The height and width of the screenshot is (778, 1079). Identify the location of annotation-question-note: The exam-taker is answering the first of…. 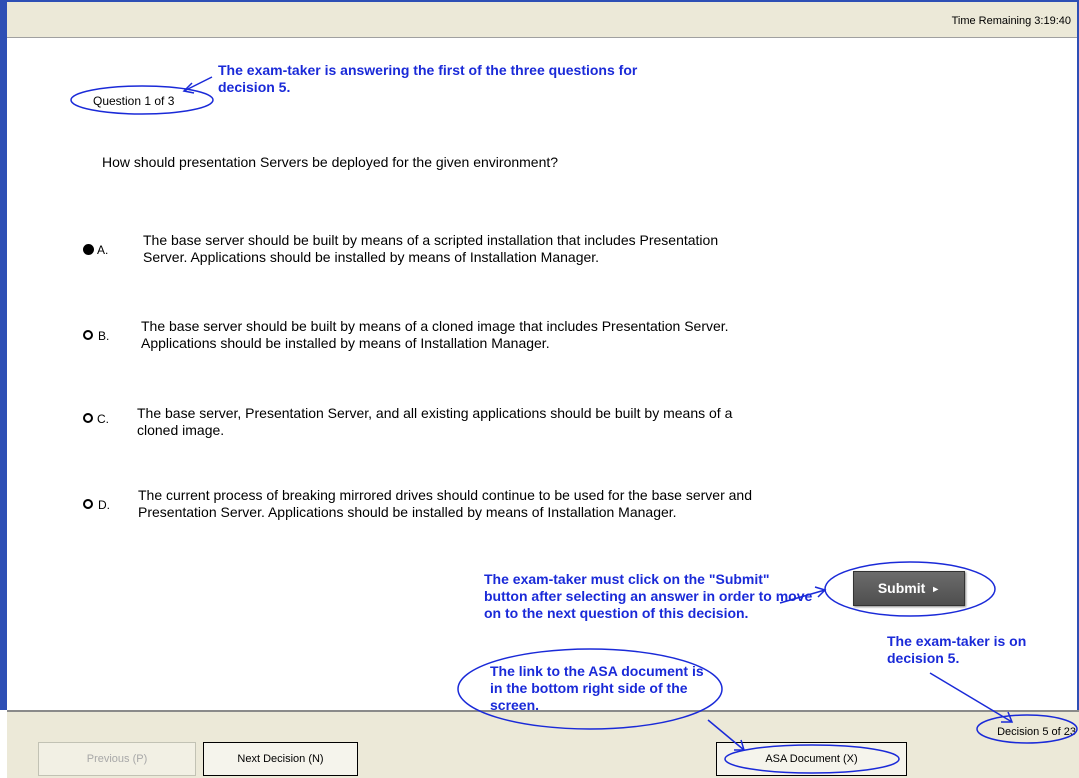
(428, 78).